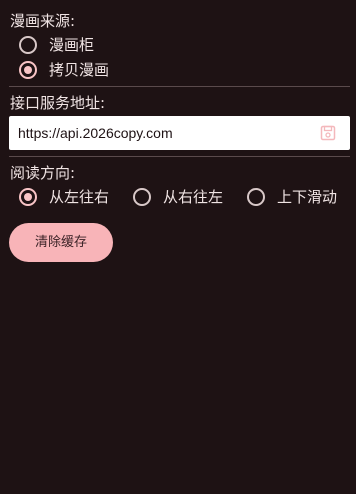 The height and width of the screenshot is (494, 356). I want to click on api-section-label: 接口服务地址:, so click(58, 103).